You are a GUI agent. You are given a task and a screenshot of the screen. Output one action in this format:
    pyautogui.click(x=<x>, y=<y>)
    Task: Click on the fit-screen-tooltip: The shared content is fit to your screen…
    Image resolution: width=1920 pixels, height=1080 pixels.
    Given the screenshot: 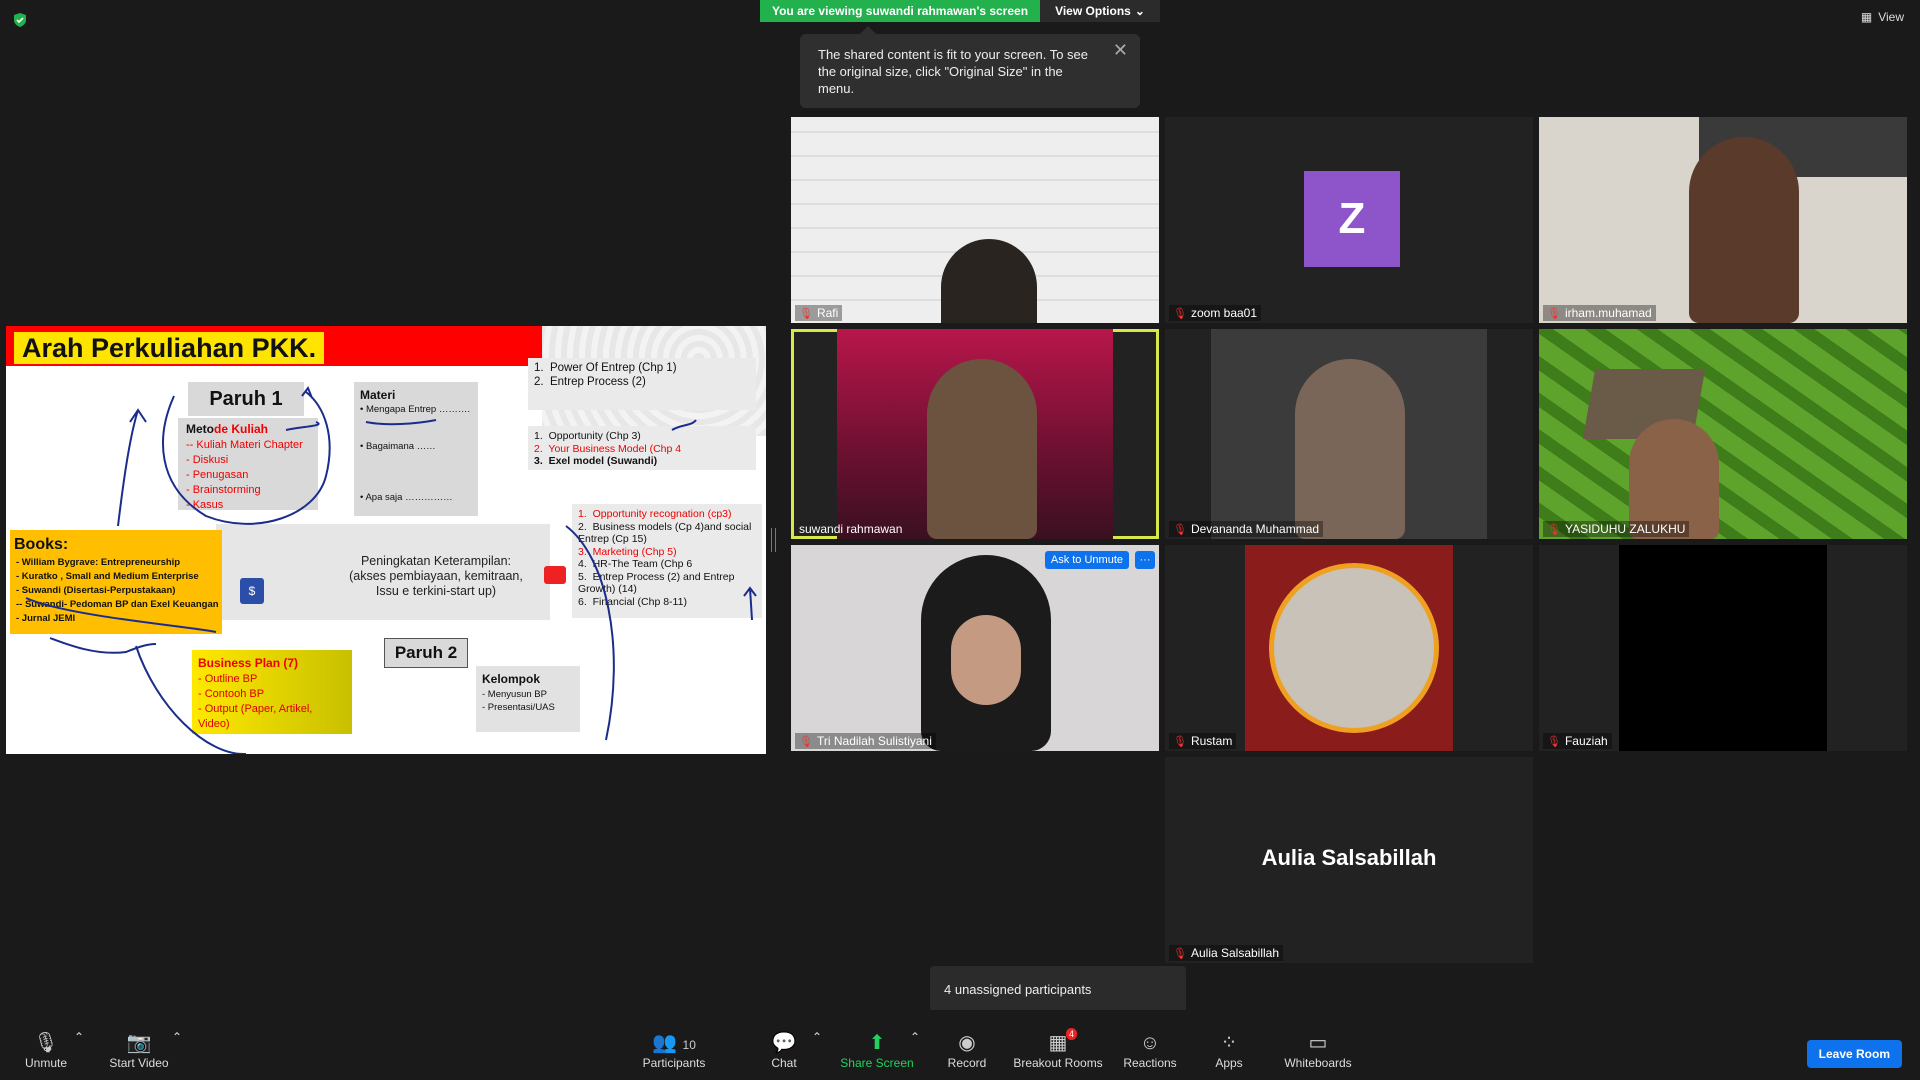 What is the action you would take?
    pyautogui.click(x=970, y=67)
    